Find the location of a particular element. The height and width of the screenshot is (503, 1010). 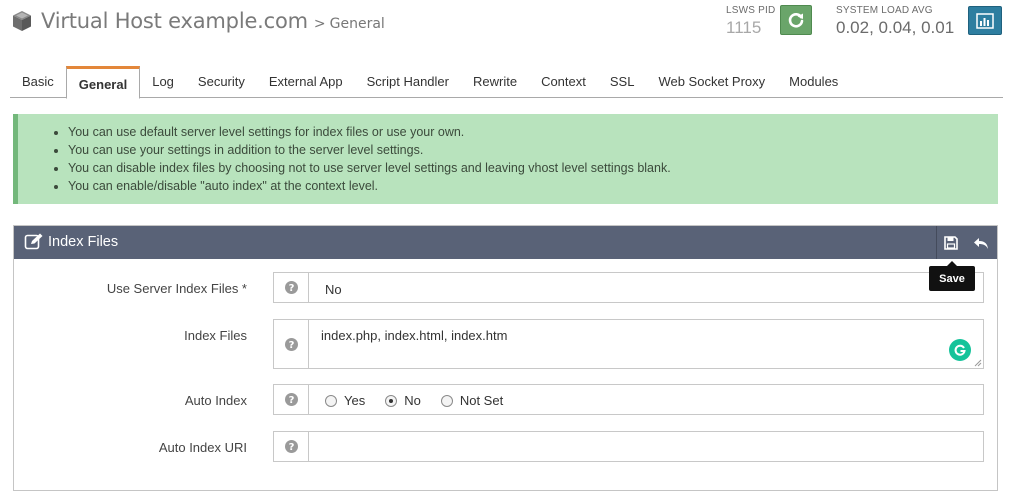

auto-index-uri-input is located at coordinates (646, 446).